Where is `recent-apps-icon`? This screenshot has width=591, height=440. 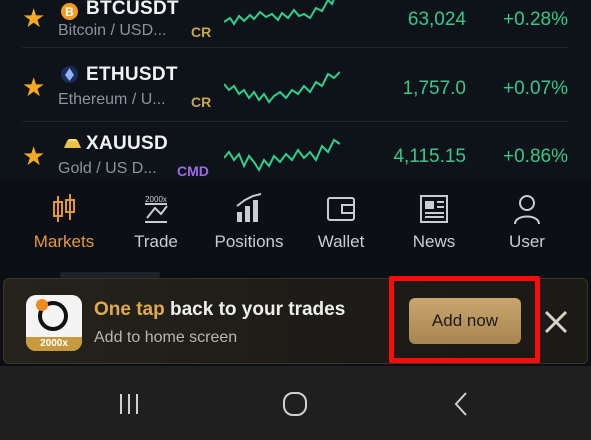
recent-apps-icon is located at coordinates (129, 404).